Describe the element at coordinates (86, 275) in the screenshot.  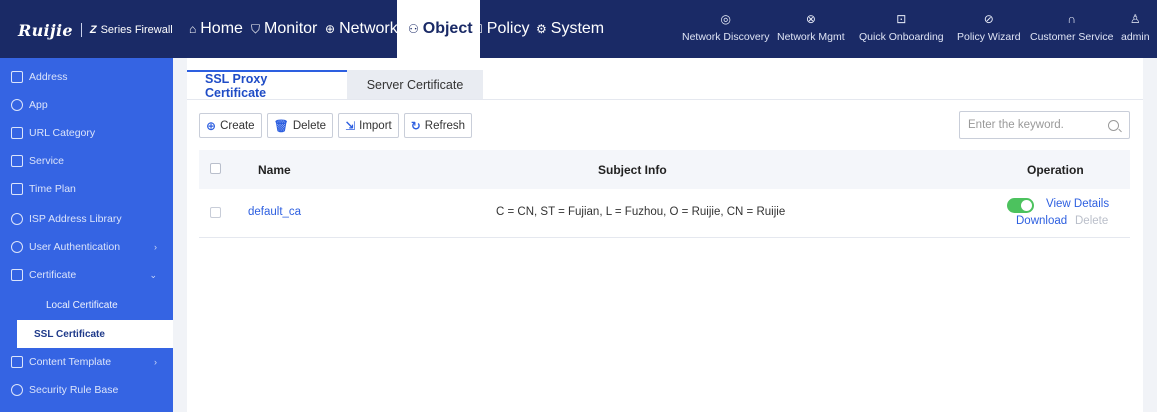
I see `sidebar-item-certificate: Certificate ⌄` at that location.